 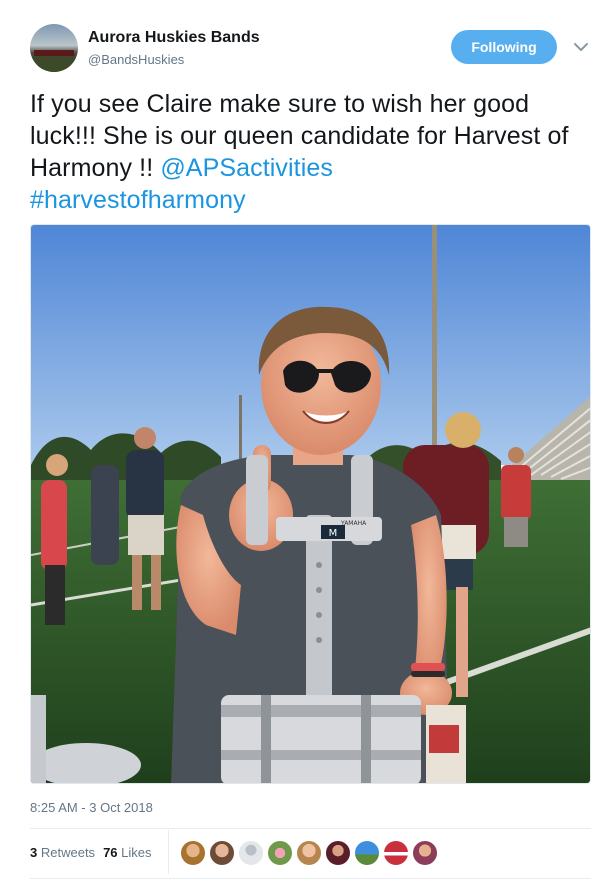 What do you see at coordinates (136, 852) in the screenshot?
I see `likes-label: Likes` at bounding box center [136, 852].